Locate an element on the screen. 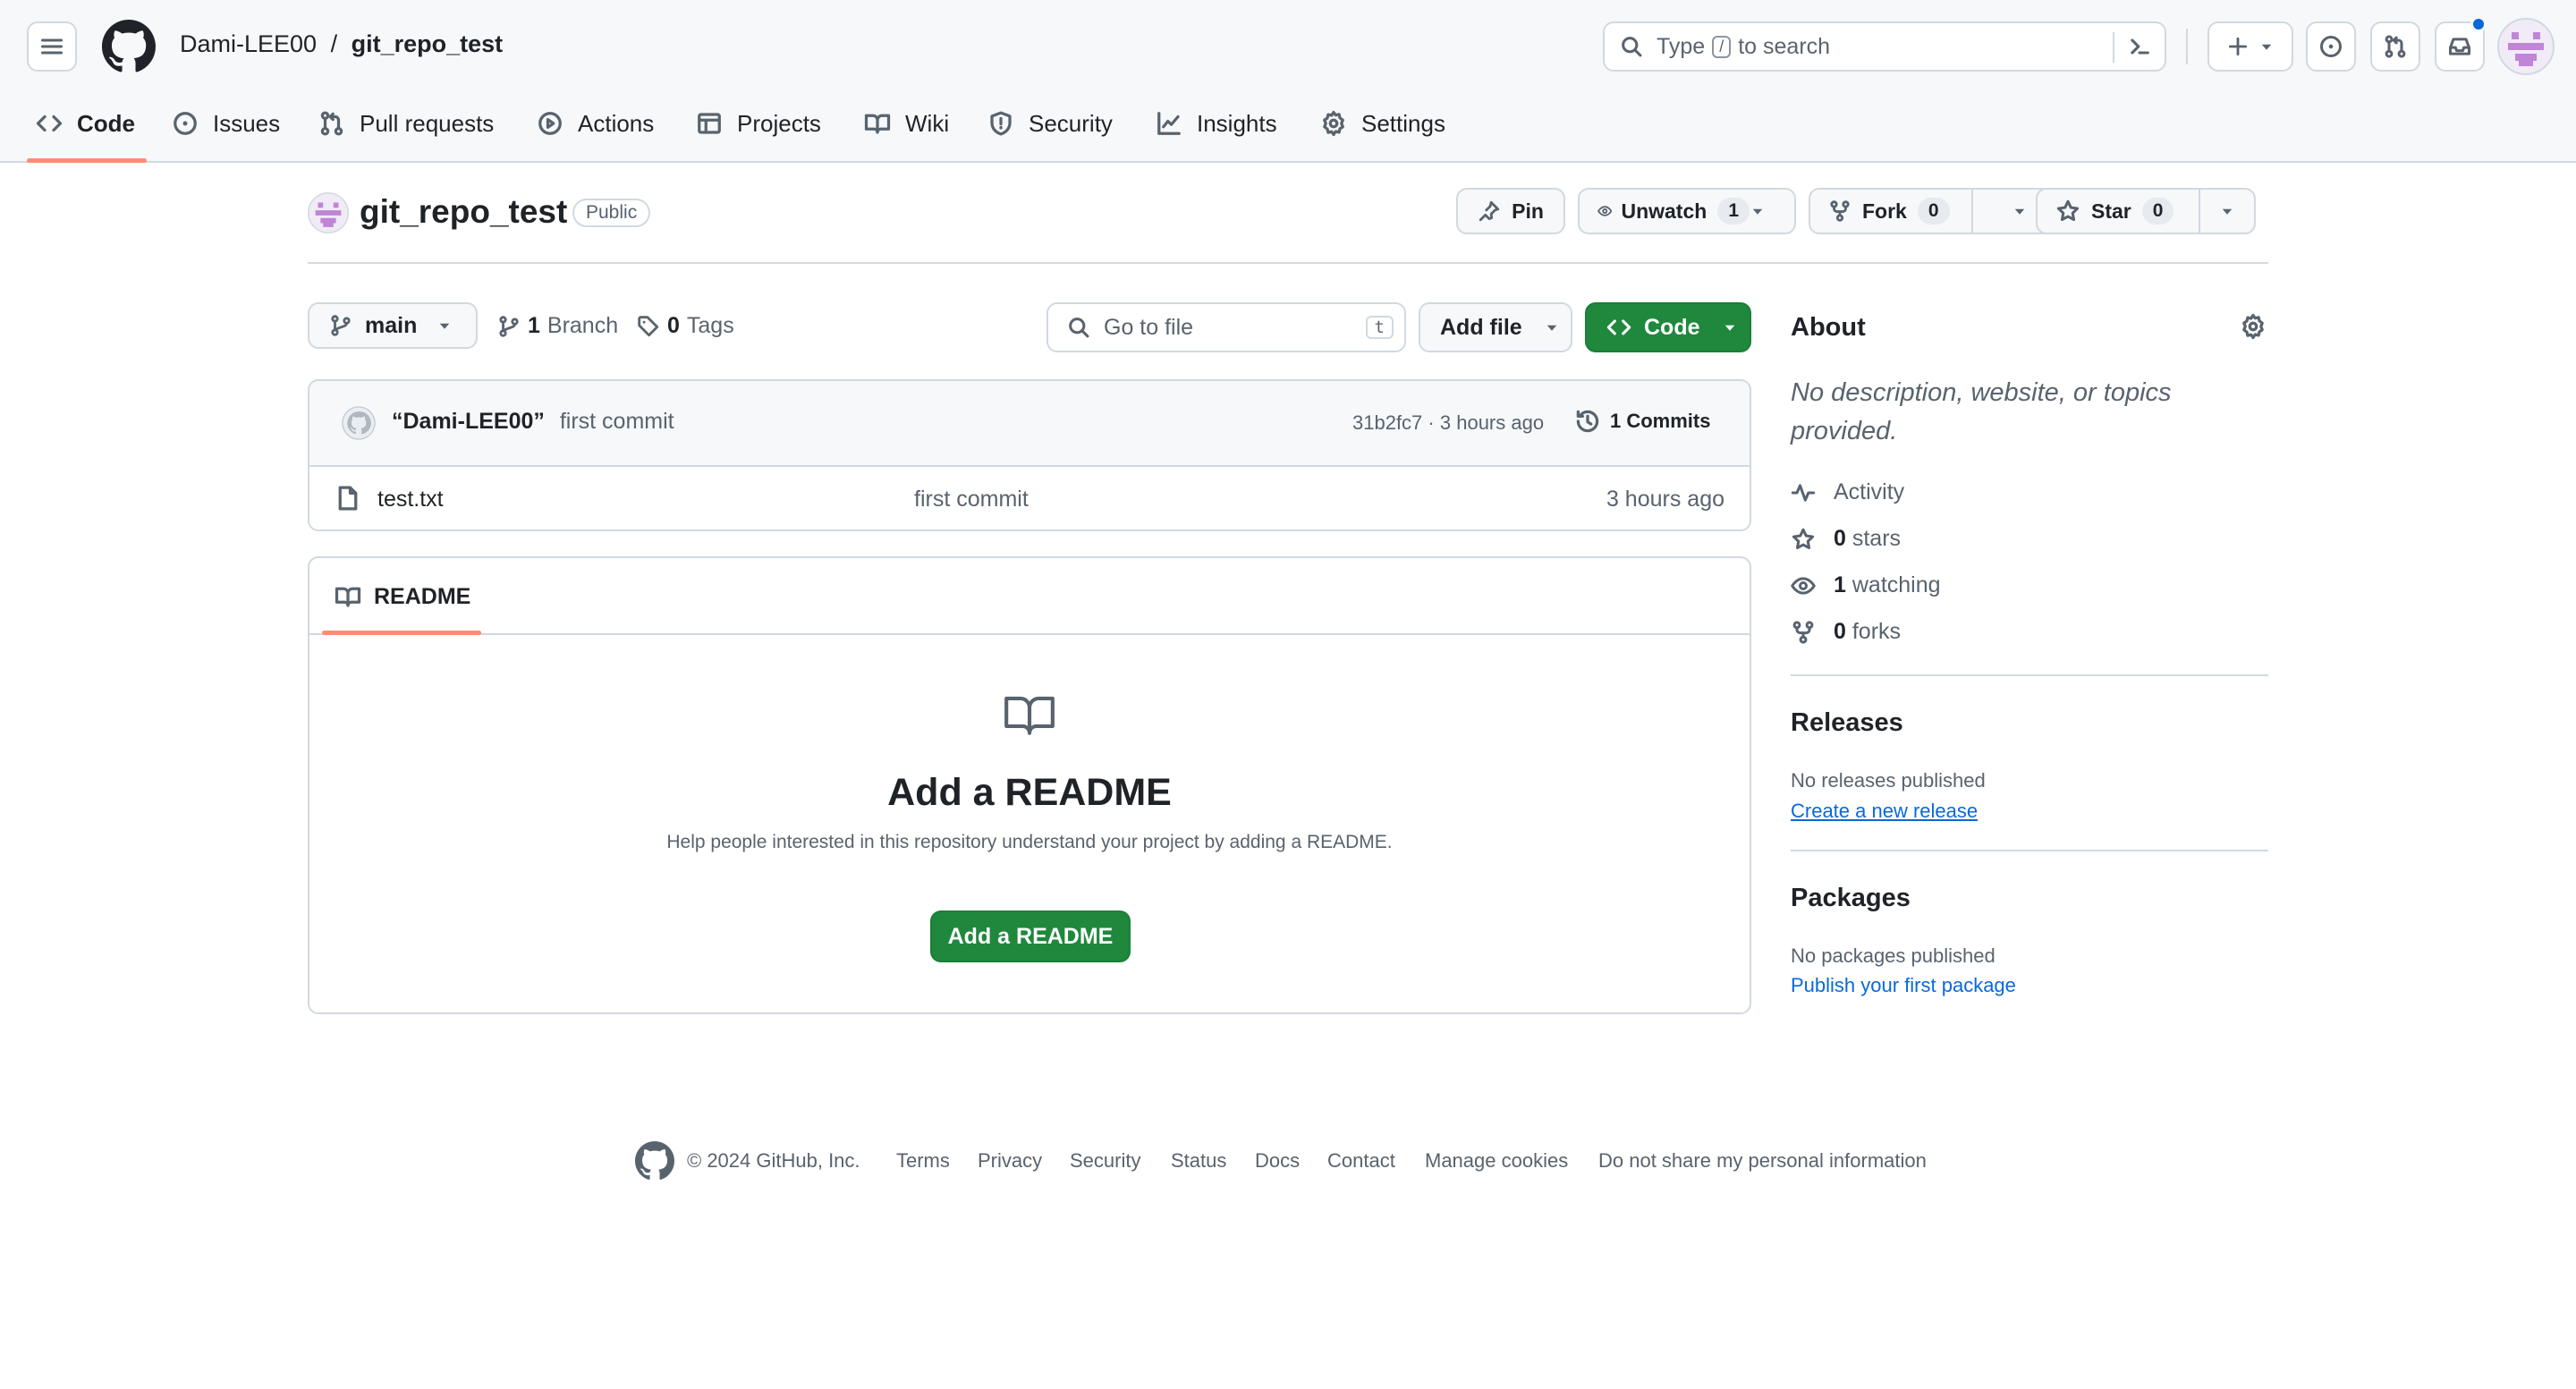 This screenshot has width=2576, height=1389. add-file-button: Add file is located at coordinates (1495, 327).